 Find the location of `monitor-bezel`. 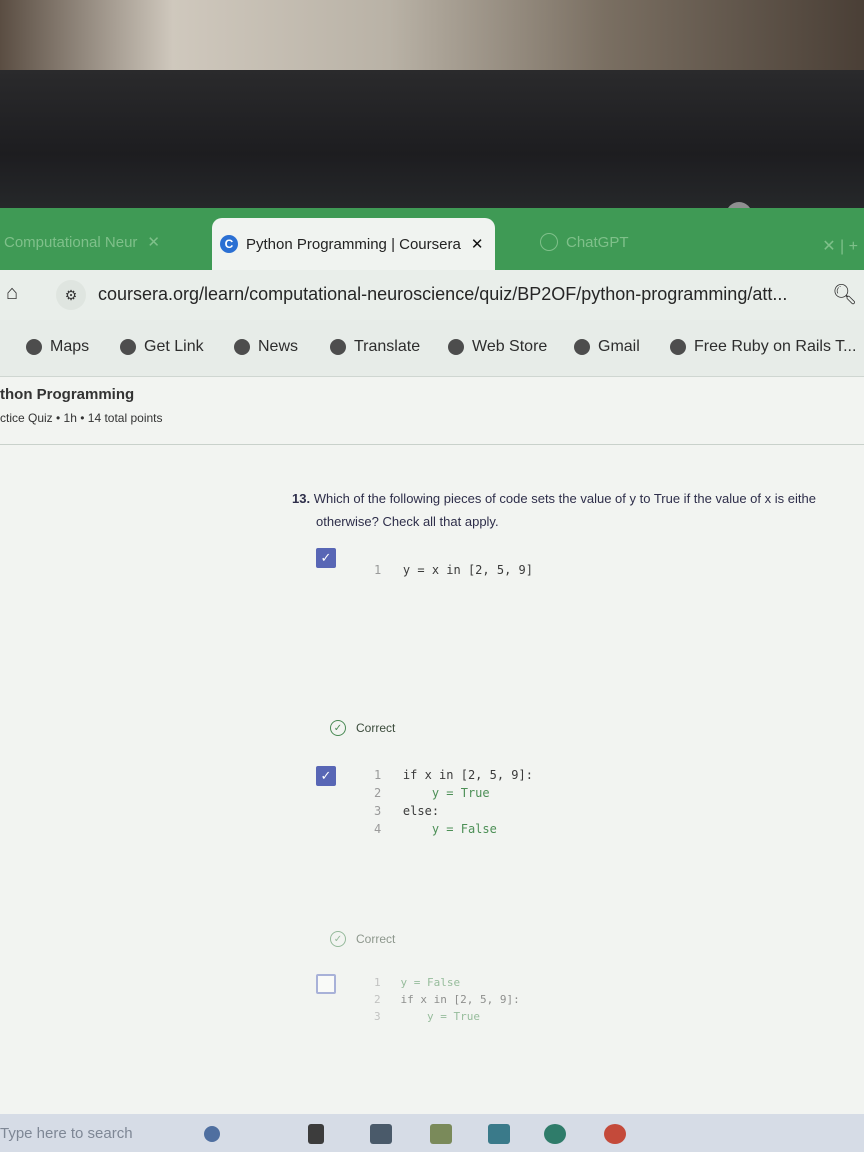

monitor-bezel is located at coordinates (432, 149).